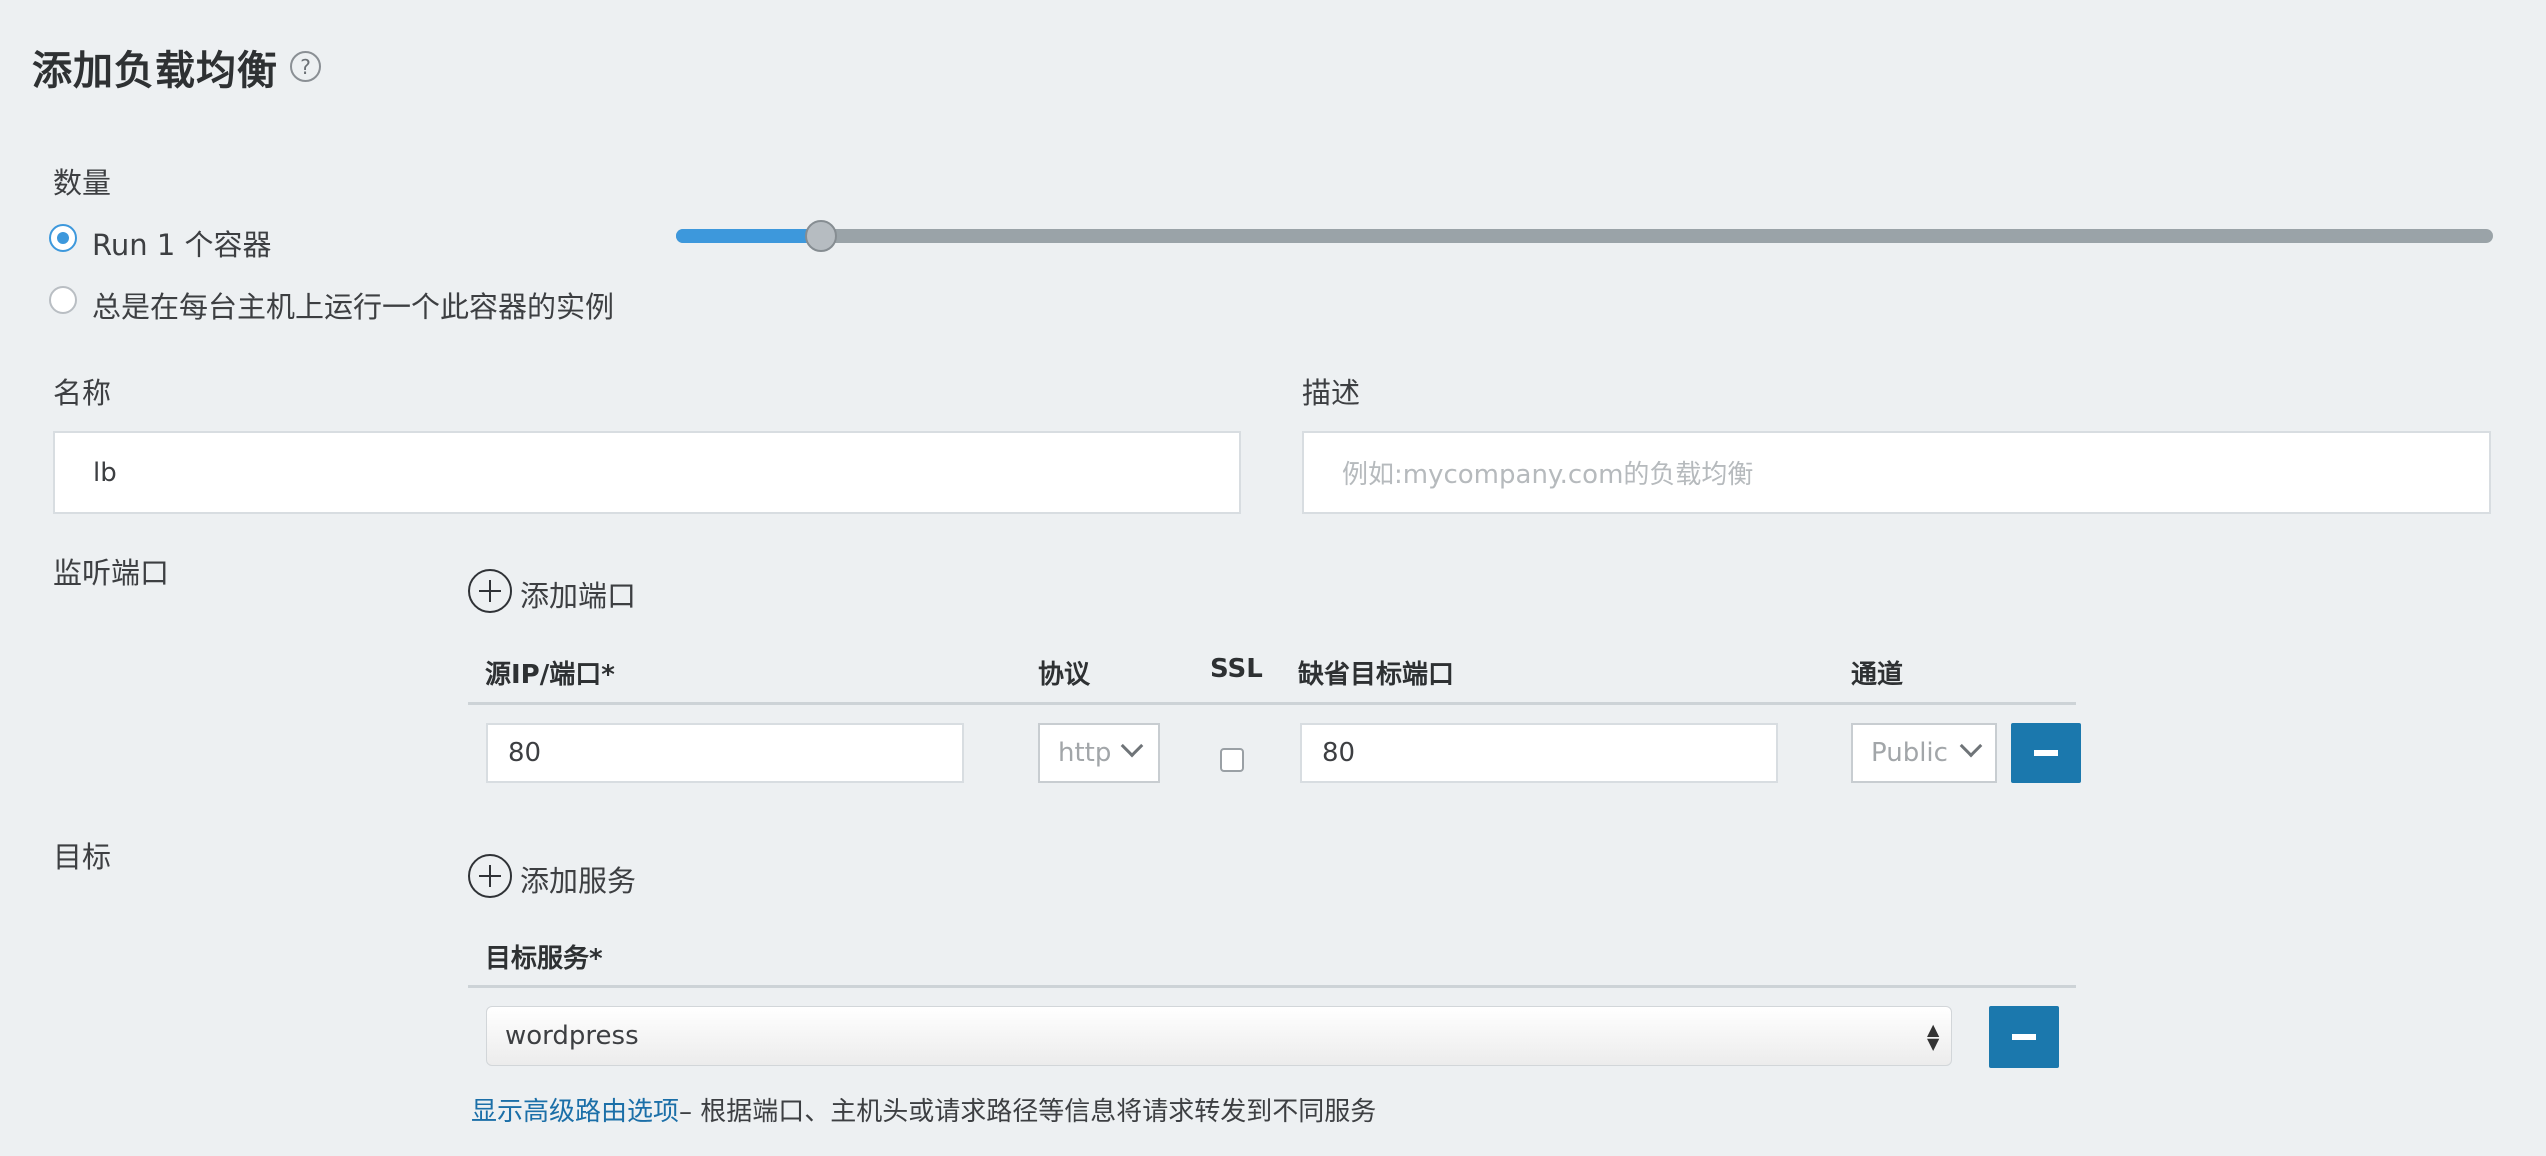 Image resolution: width=2546 pixels, height=1156 pixels. What do you see at coordinates (1028, 1112) in the screenshot?
I see `advanced-routing-note: – 根据端口、主机头或请求路径等信息将请求转发到不同服务` at bounding box center [1028, 1112].